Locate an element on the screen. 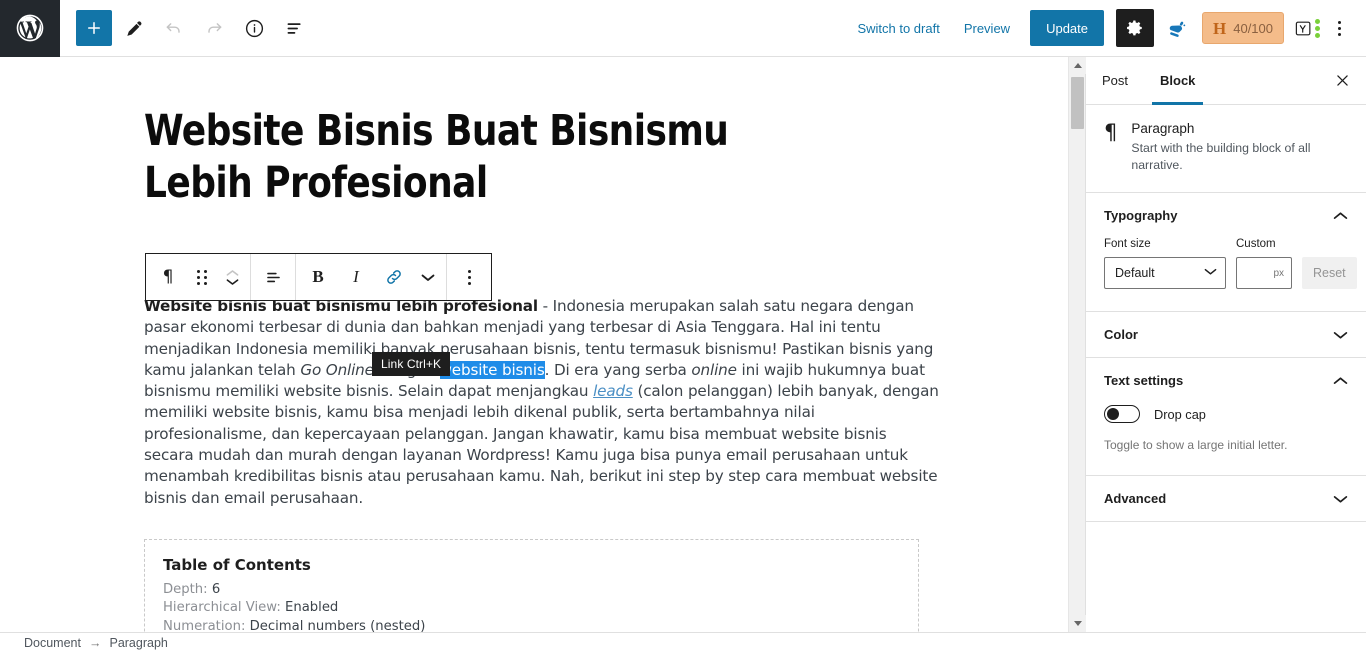 The width and height of the screenshot is (1366, 653). list-item: Numeration: Decimal numbers (nested) is located at coordinates (531, 625).